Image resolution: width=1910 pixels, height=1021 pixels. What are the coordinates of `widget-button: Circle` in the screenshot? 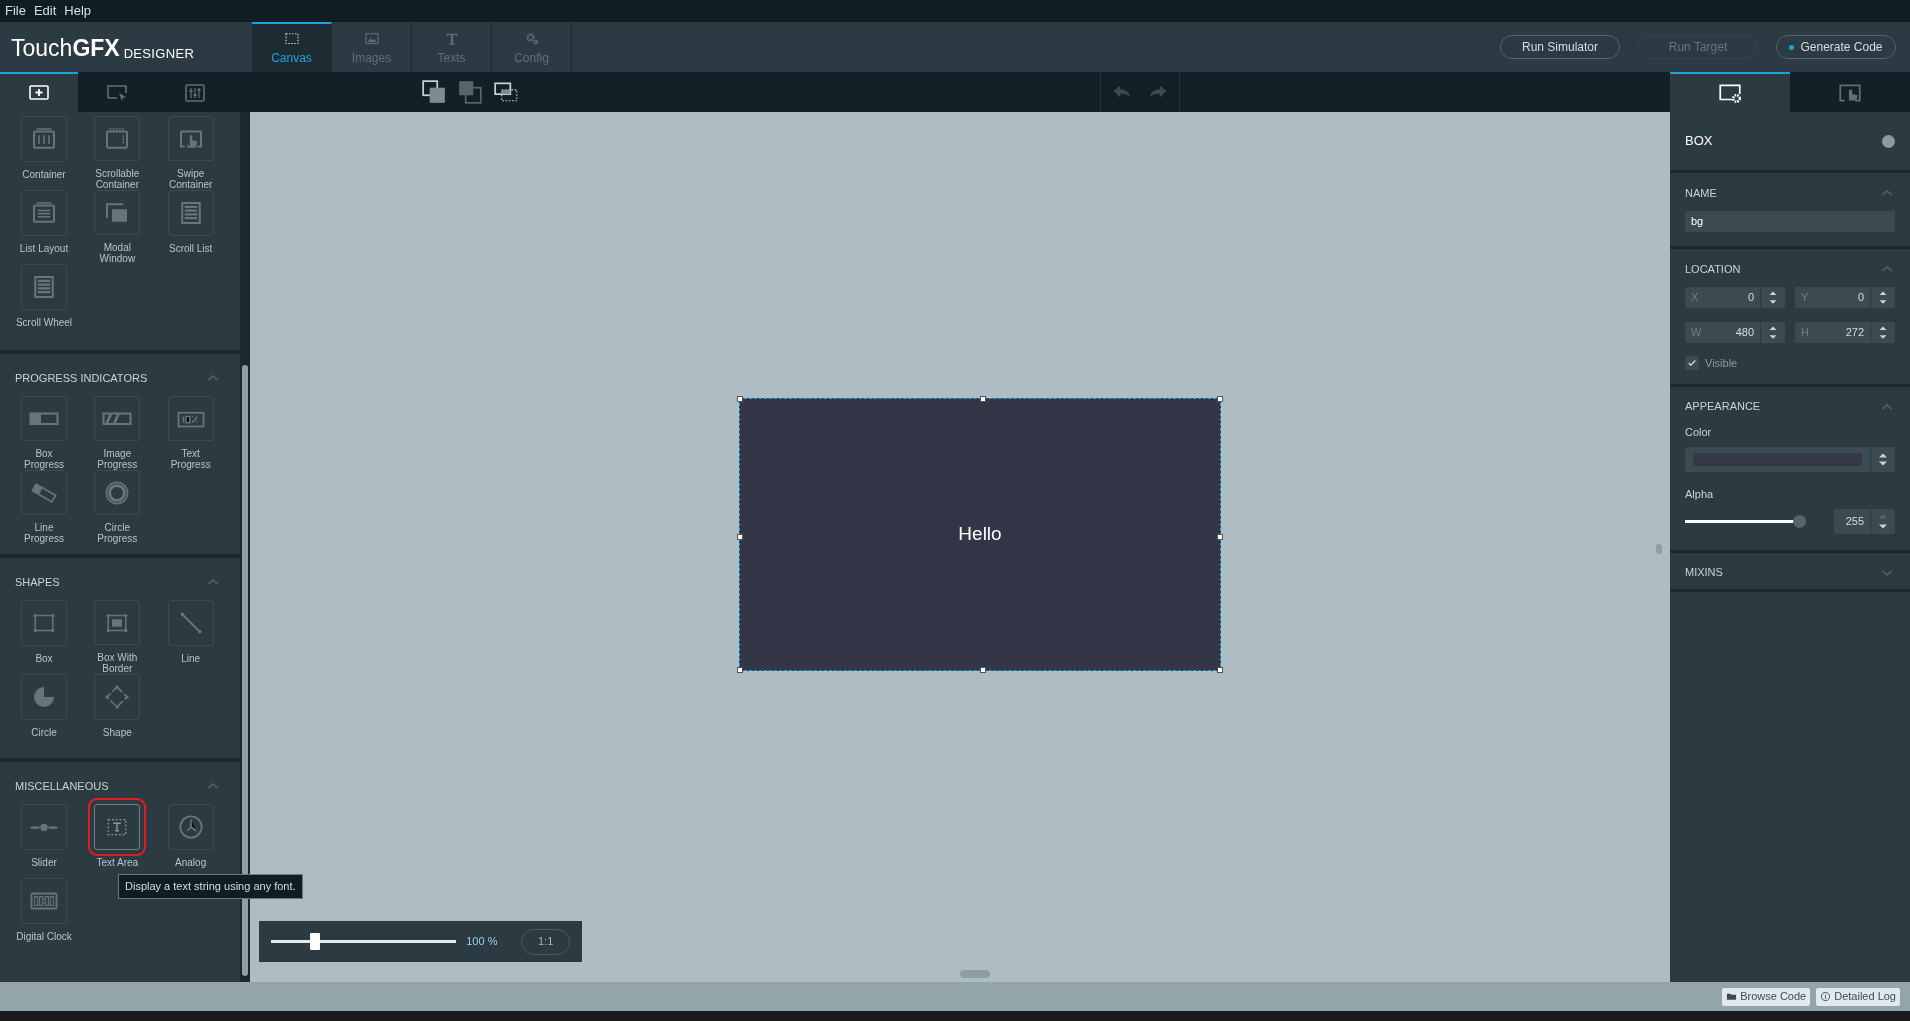 It's located at (44, 711).